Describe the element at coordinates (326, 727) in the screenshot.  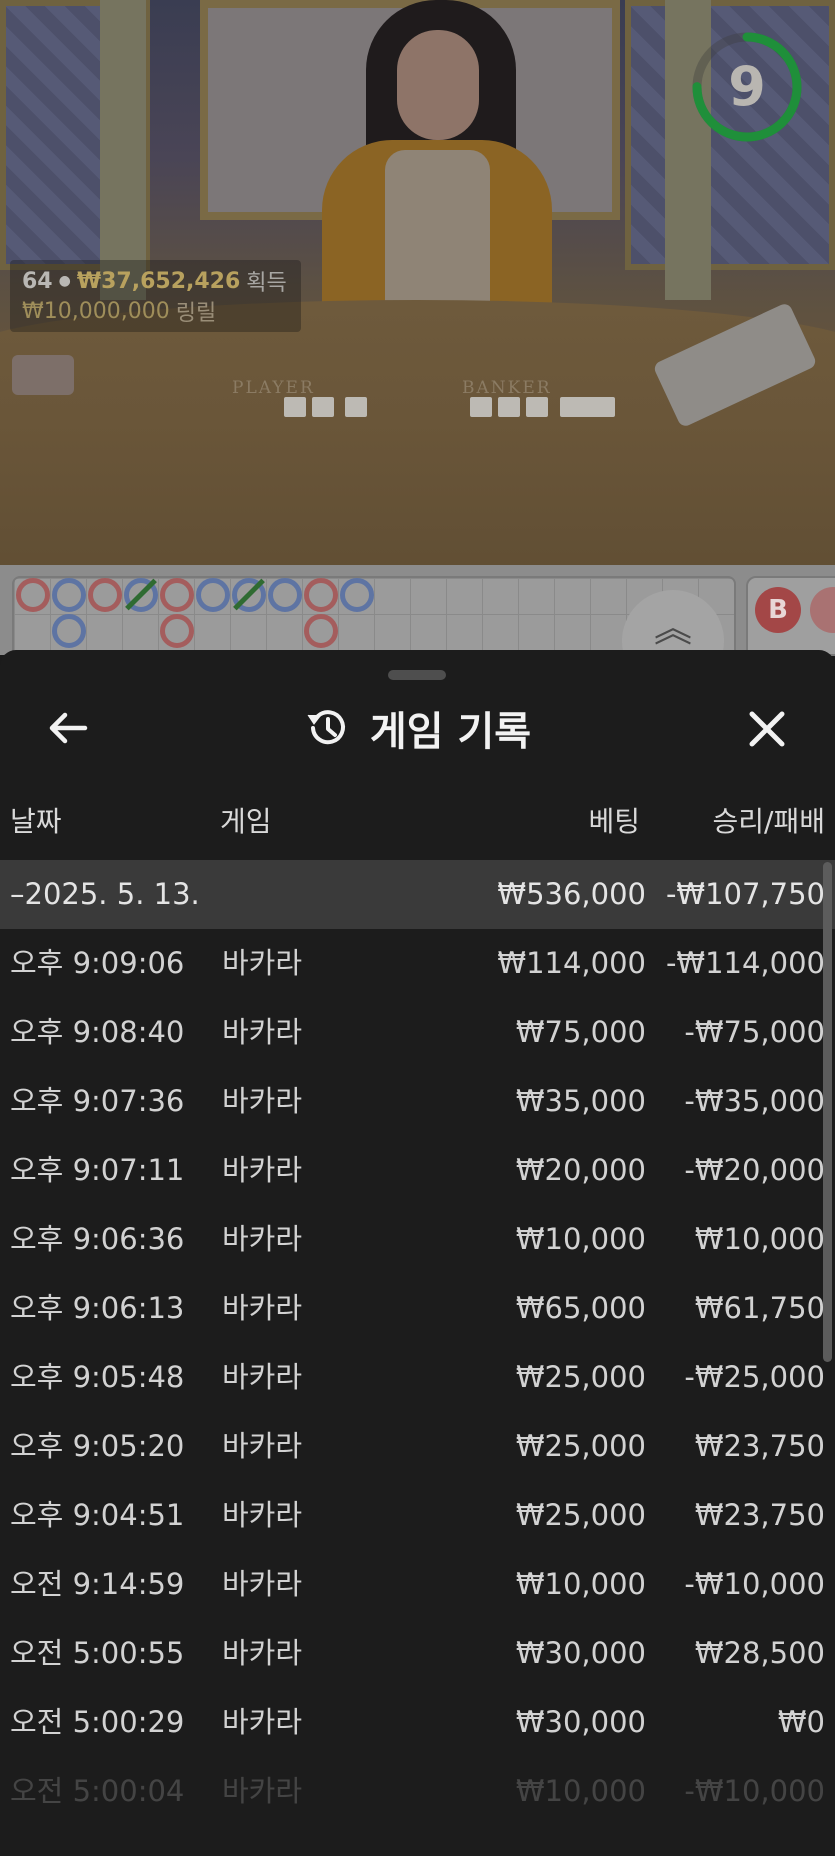
I see `history-clock-icon` at that location.